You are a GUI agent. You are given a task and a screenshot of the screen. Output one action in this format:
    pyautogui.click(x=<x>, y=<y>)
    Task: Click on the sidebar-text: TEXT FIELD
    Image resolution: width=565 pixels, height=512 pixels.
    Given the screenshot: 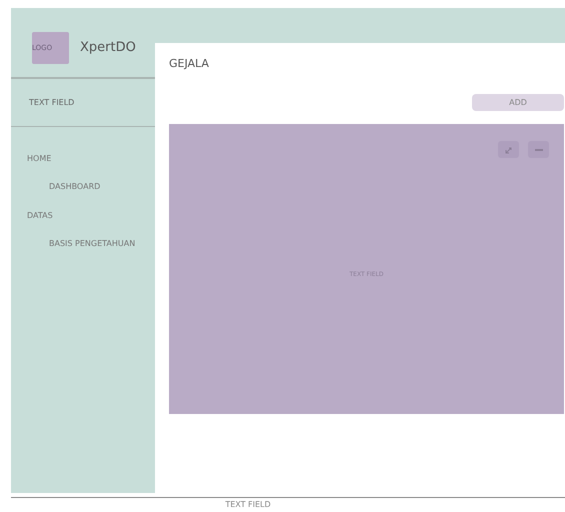 What is the action you would take?
    pyautogui.click(x=83, y=103)
    